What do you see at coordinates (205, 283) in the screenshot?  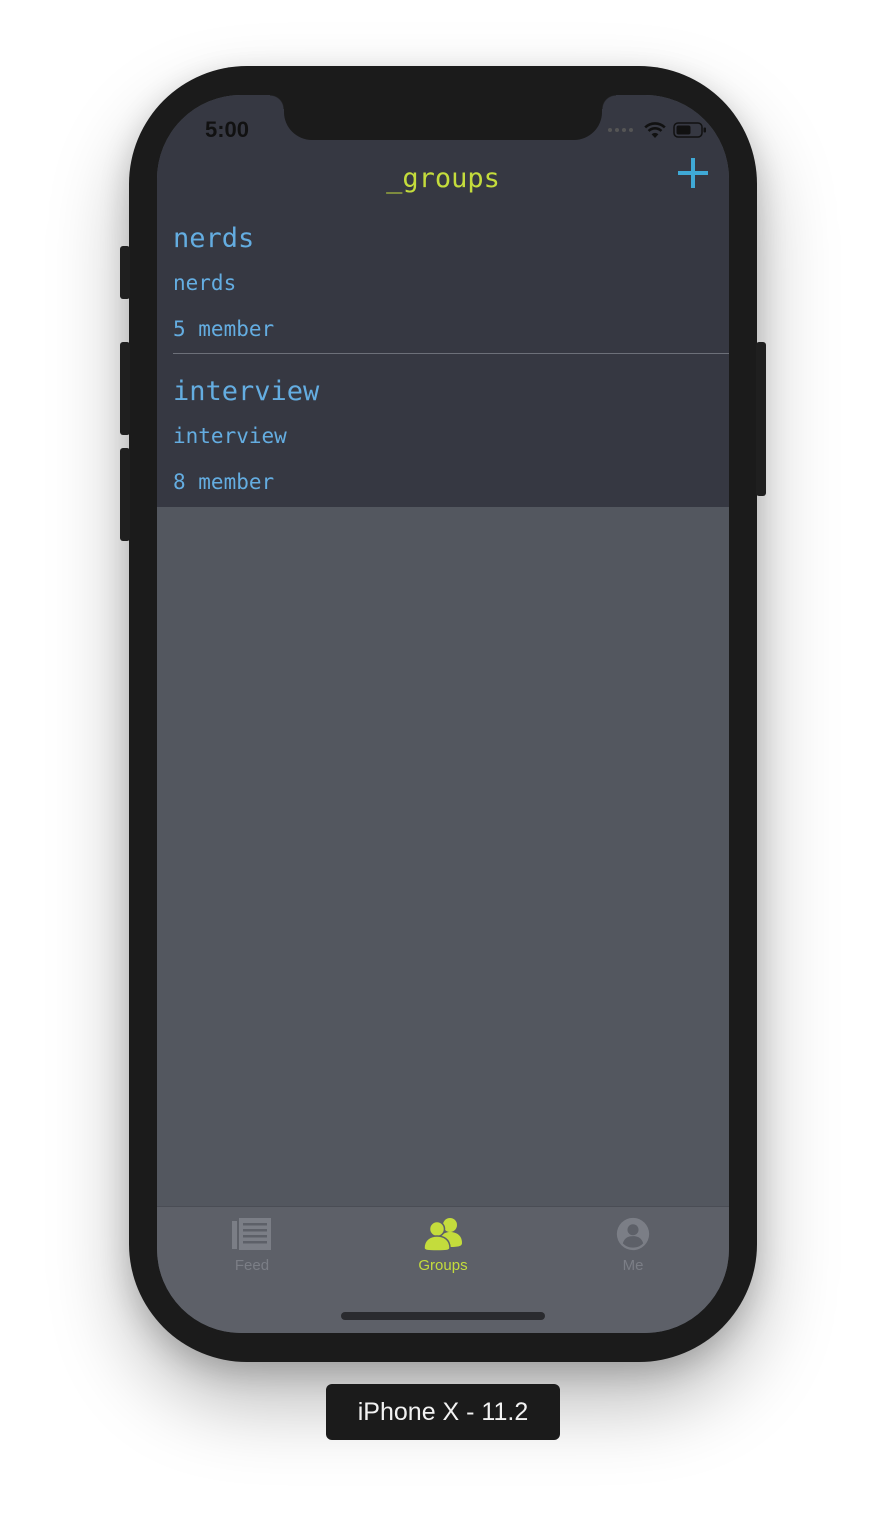 I see `group-description: nerds` at bounding box center [205, 283].